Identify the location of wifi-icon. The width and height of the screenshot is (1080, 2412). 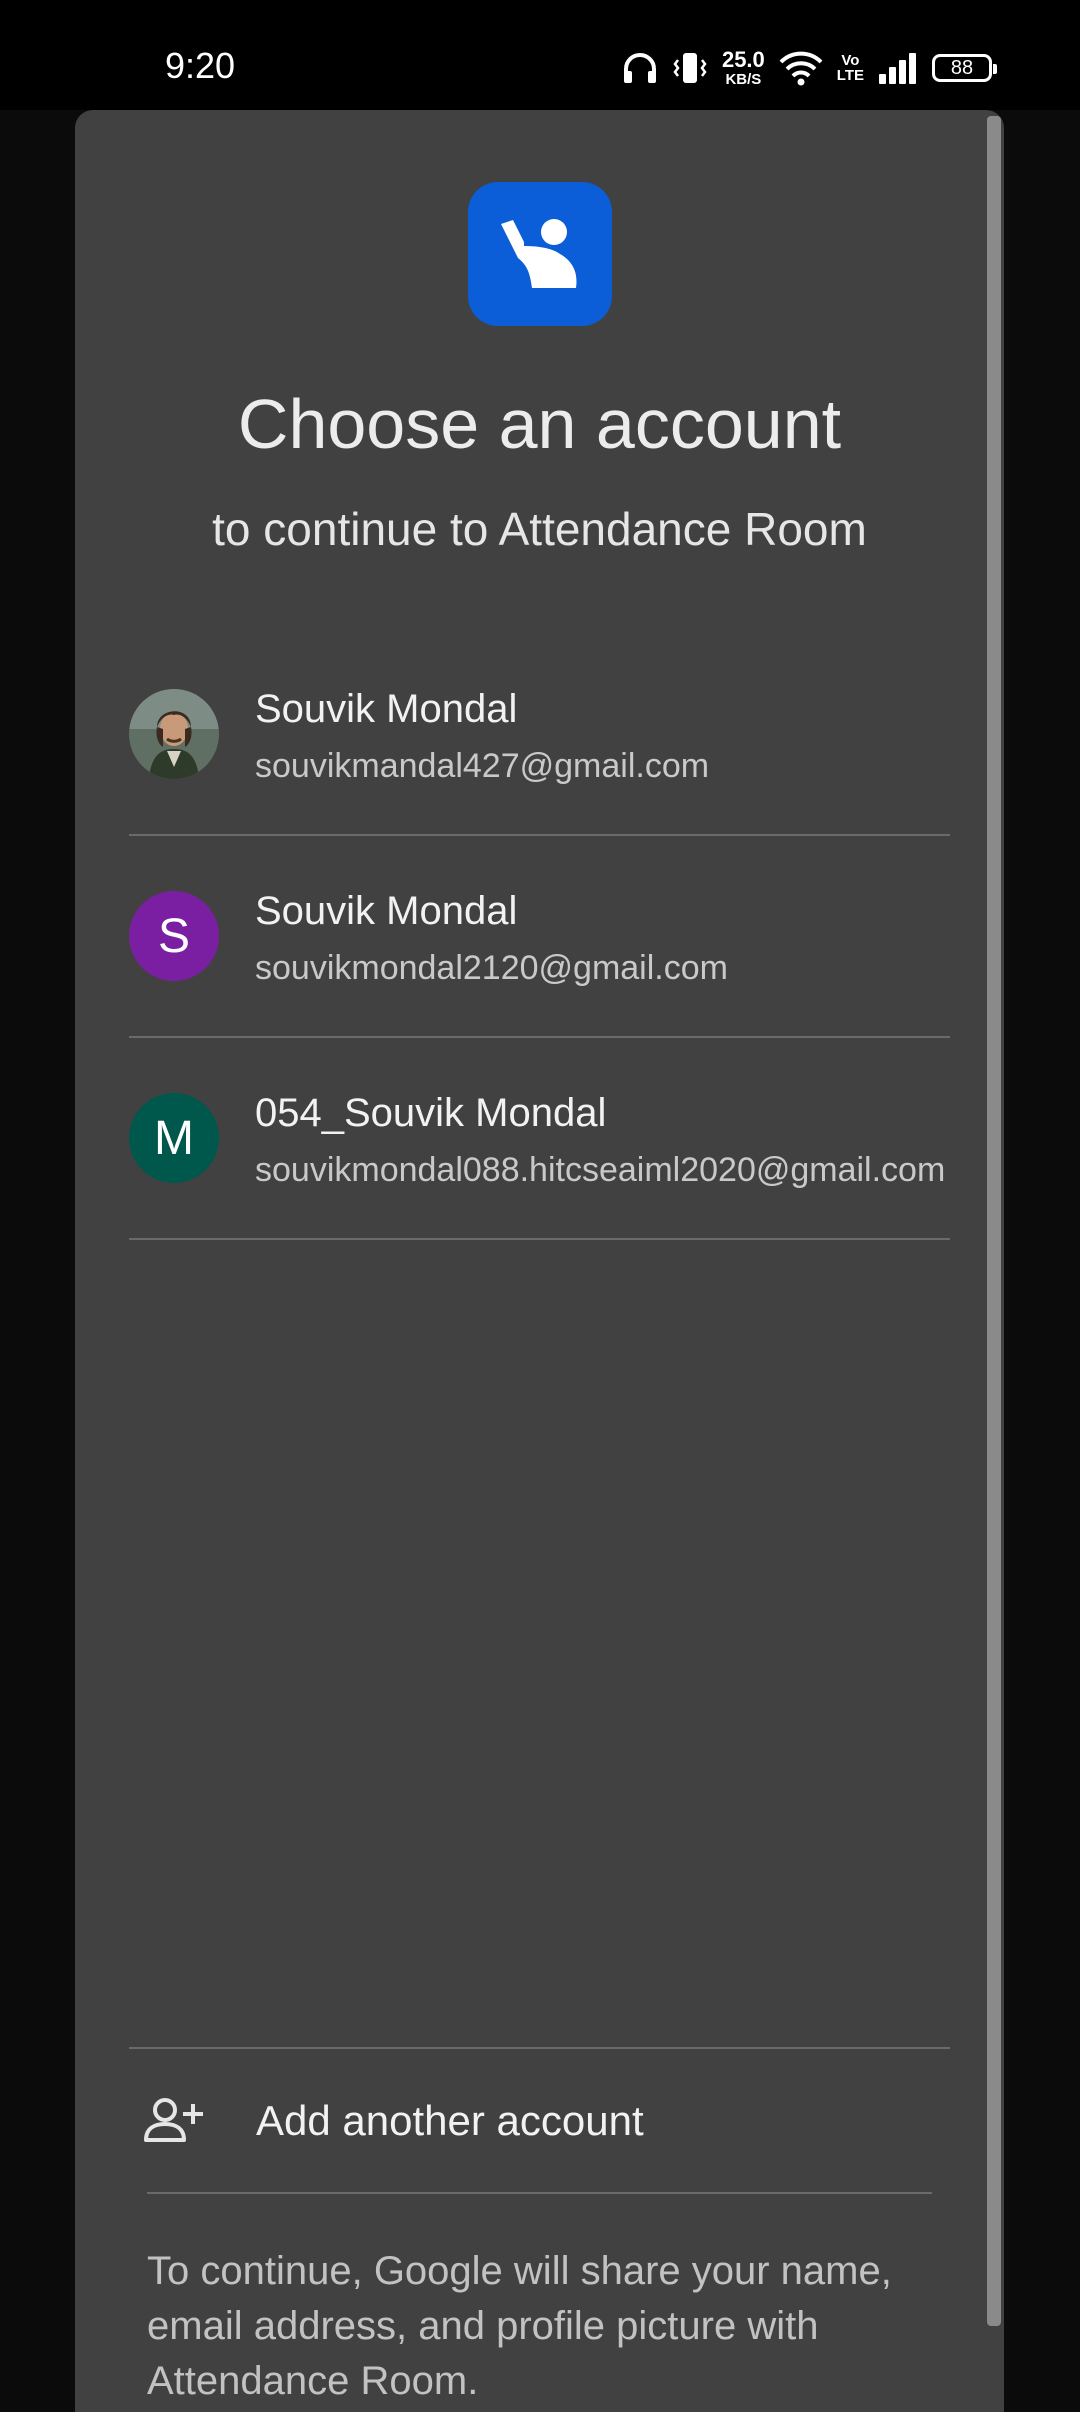
(801, 68).